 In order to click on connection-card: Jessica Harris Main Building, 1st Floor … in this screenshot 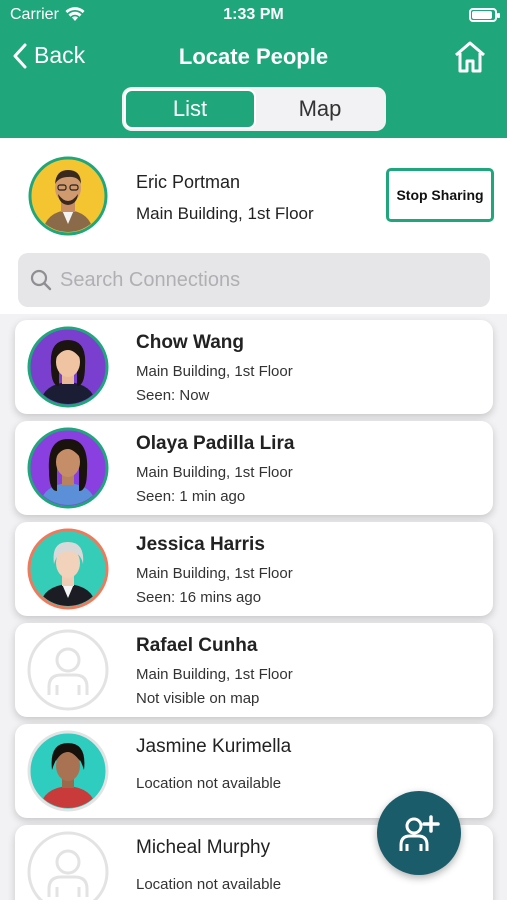, I will do `click(254, 569)`.